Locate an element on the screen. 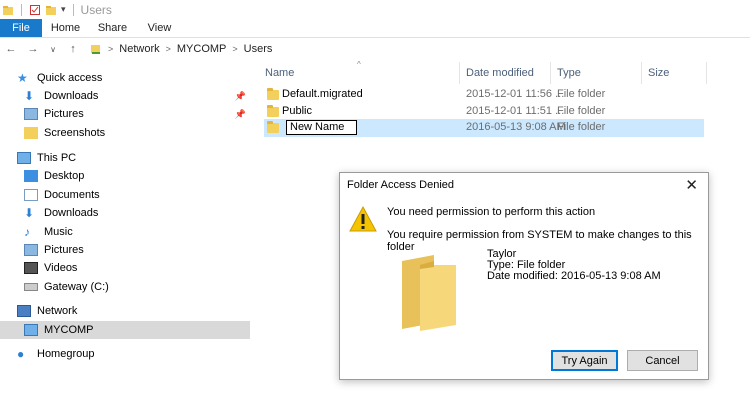  homegroup-icon: ● is located at coordinates (21, 354).